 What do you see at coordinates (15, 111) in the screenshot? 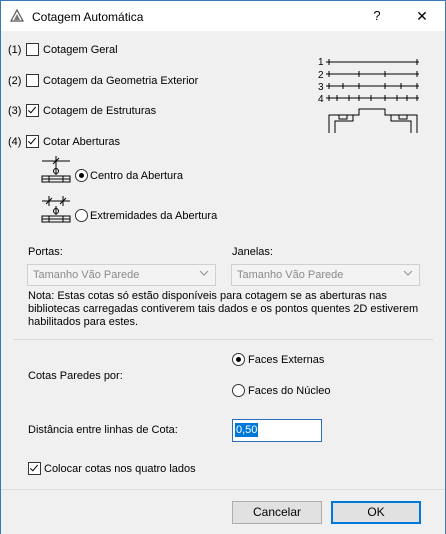
I see `option-3-number: (3)` at bounding box center [15, 111].